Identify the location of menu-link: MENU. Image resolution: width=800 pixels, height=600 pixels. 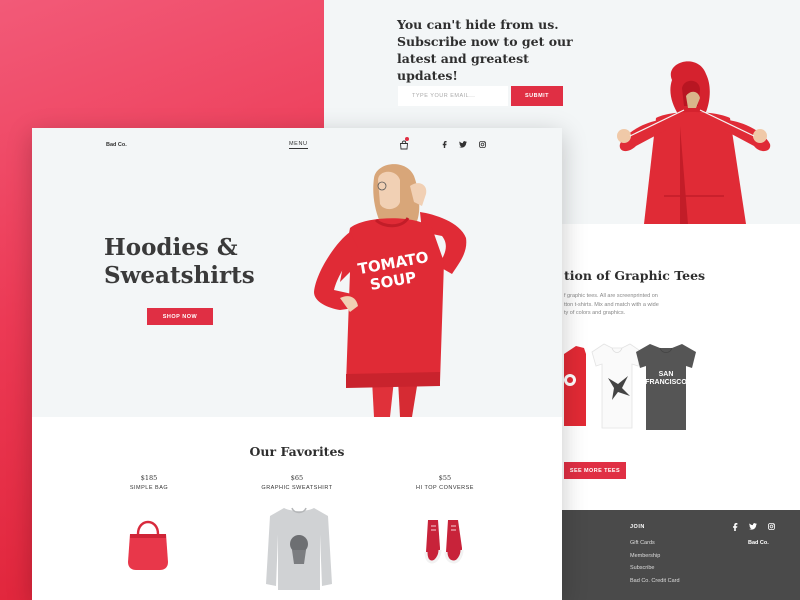
(298, 145).